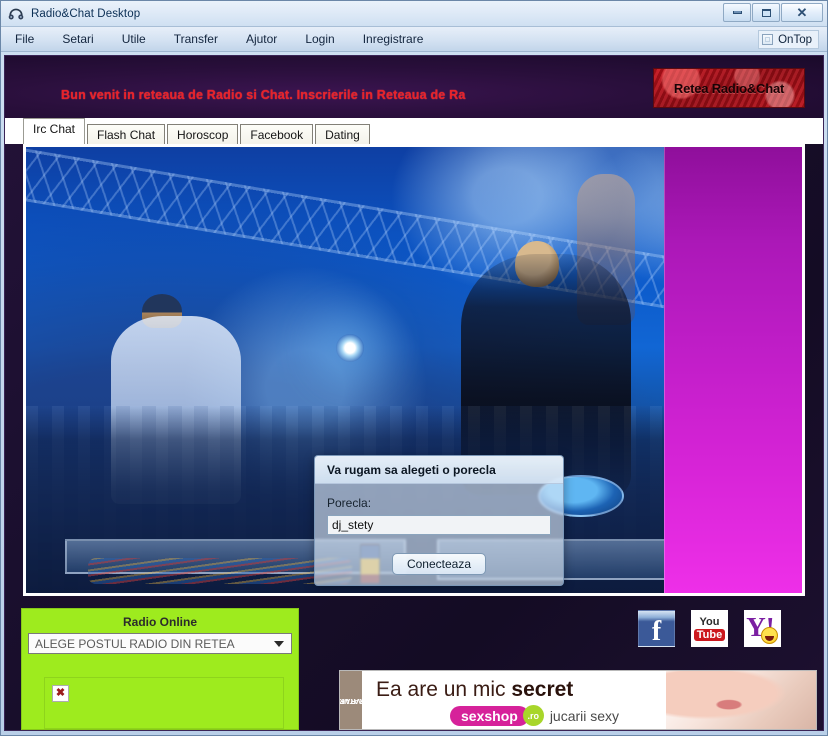 The image size is (828, 736). What do you see at coordinates (444, 689) in the screenshot?
I see `ad-headline-plain: Ea are un mic` at bounding box center [444, 689].